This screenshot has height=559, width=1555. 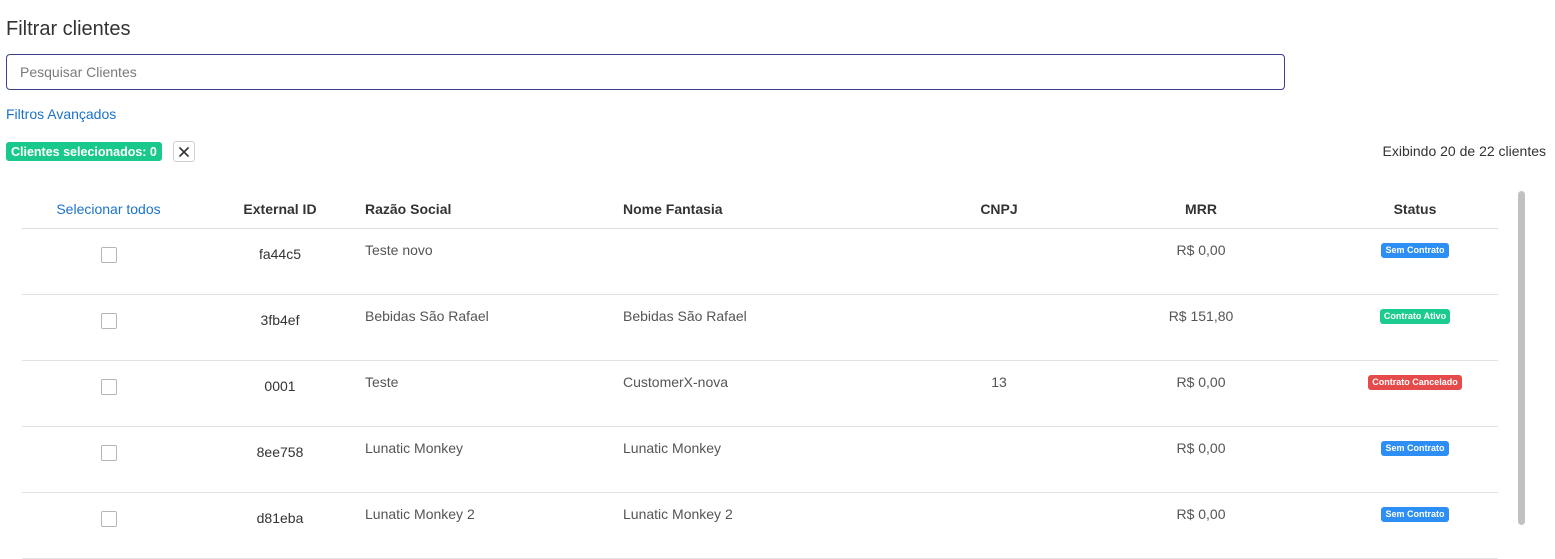 What do you see at coordinates (999, 209) in the screenshot?
I see `header-cnpj: CNPJ` at bounding box center [999, 209].